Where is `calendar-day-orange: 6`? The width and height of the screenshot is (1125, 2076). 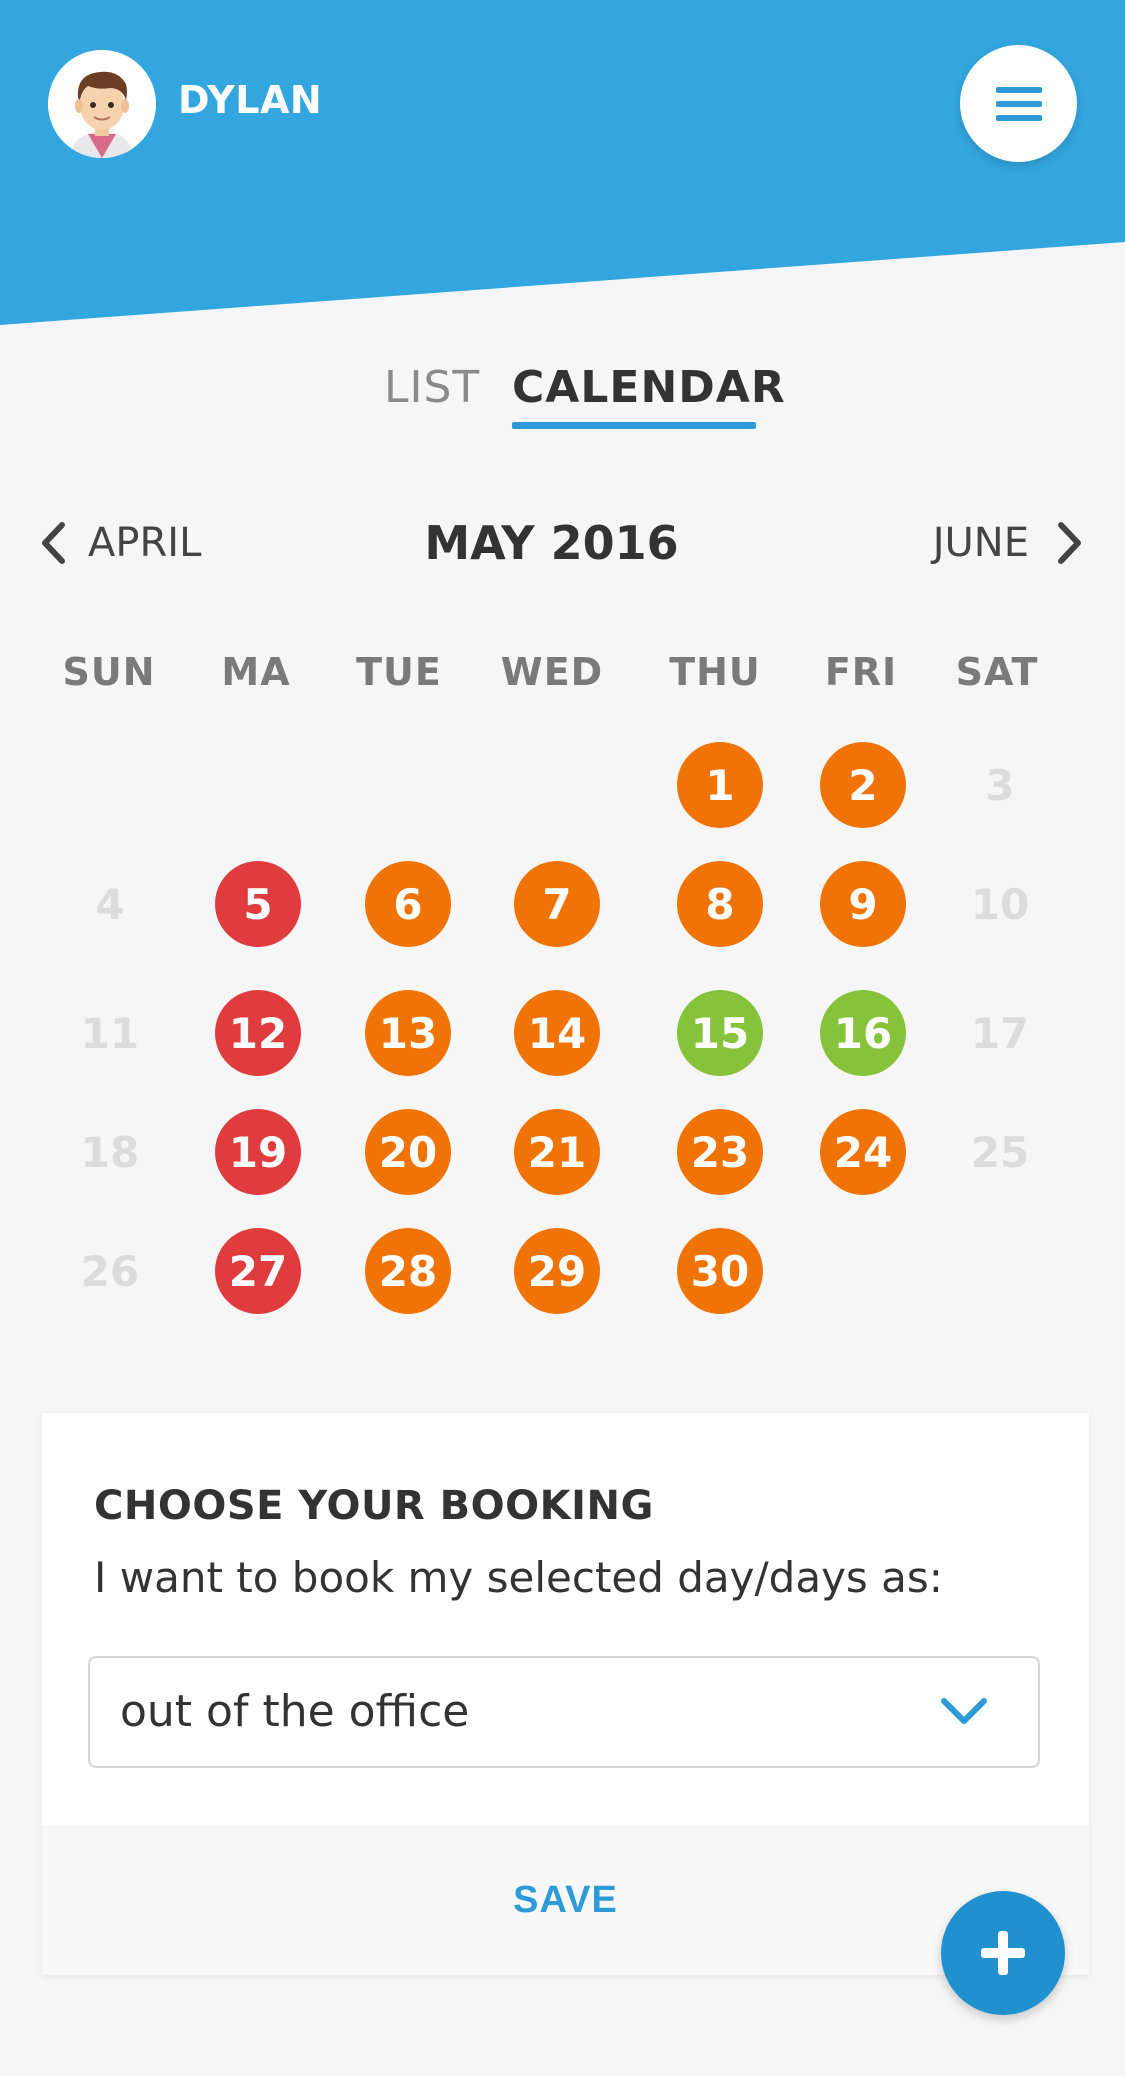
calendar-day-orange: 6 is located at coordinates (408, 904).